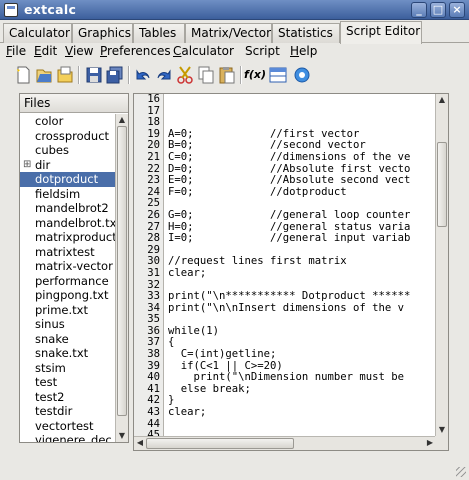  I want to click on code-line: //request lines first matrix, so click(303, 262).